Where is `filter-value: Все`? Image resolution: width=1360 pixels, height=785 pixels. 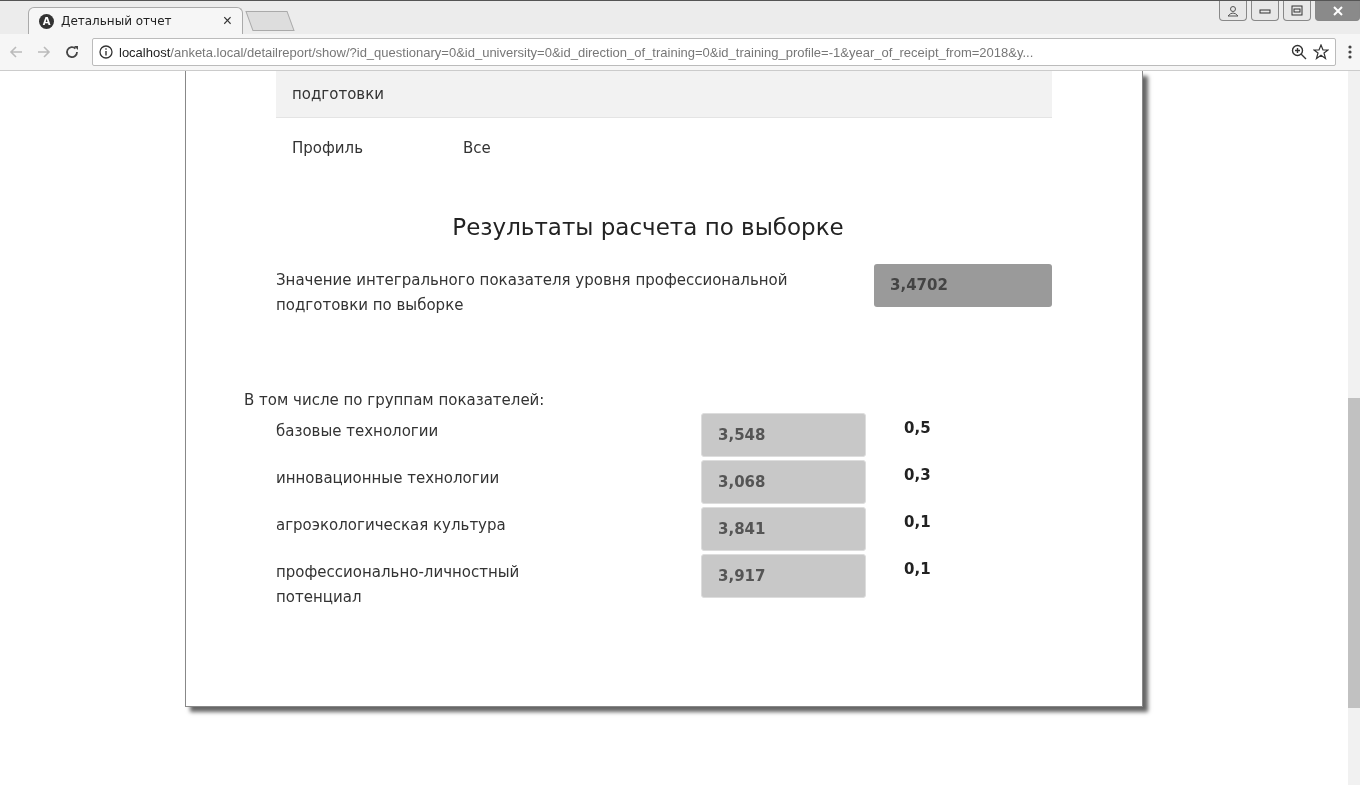
filter-value: Все is located at coordinates (477, 148).